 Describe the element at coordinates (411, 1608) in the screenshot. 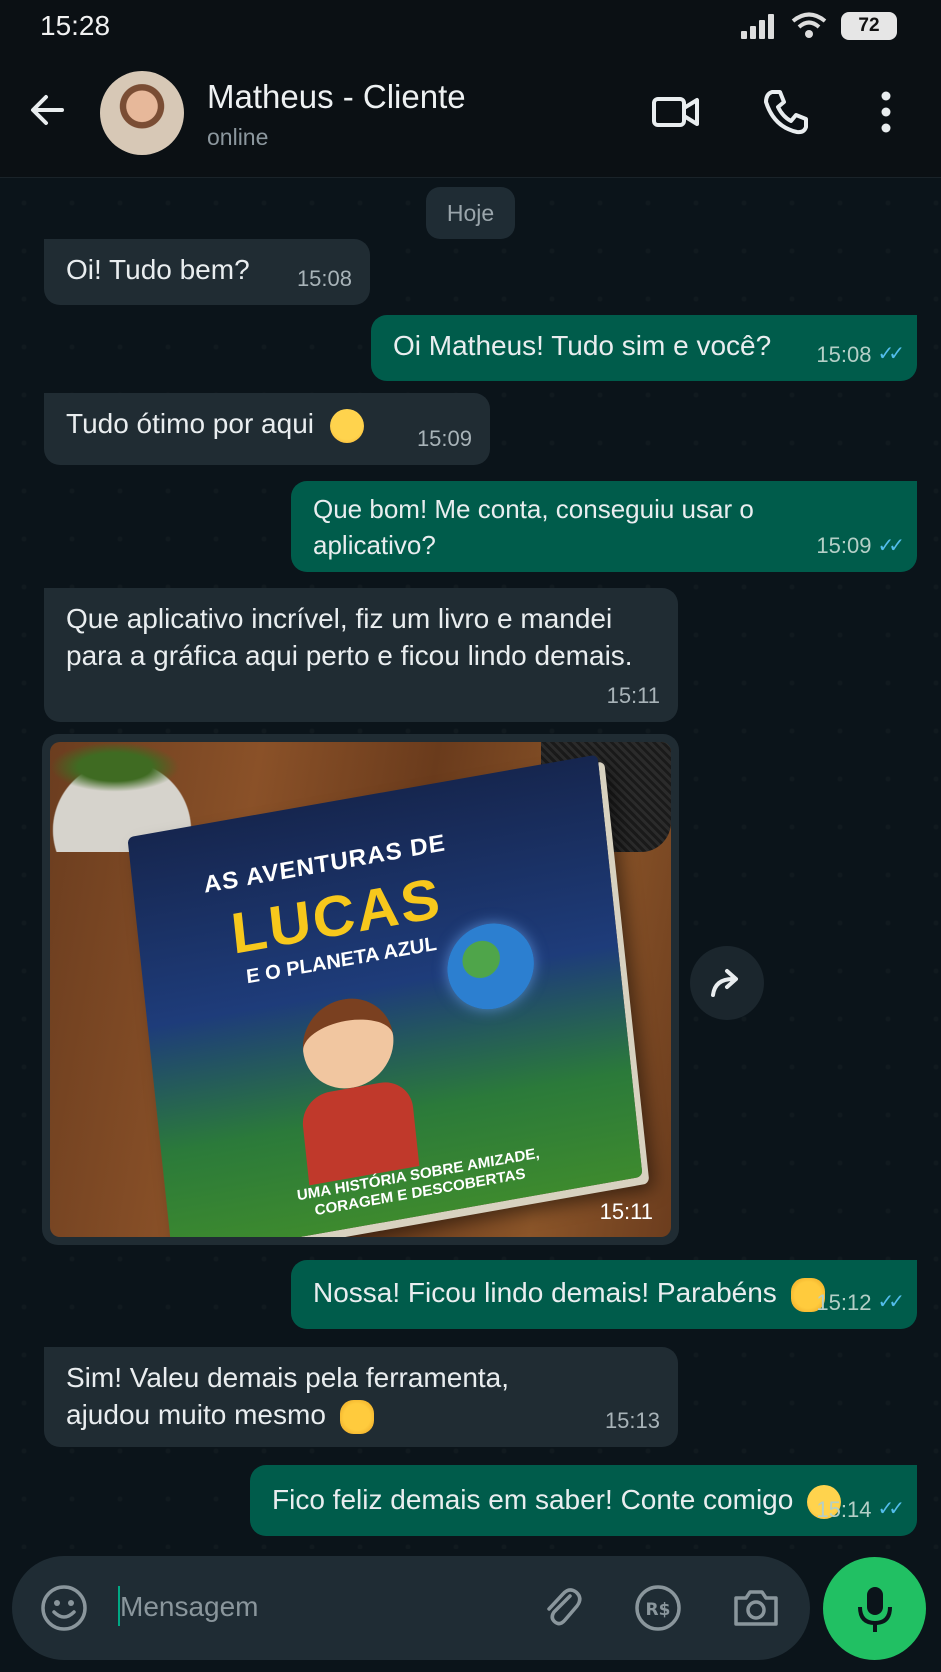

I see `message-input-bar: Mensagem R$` at that location.